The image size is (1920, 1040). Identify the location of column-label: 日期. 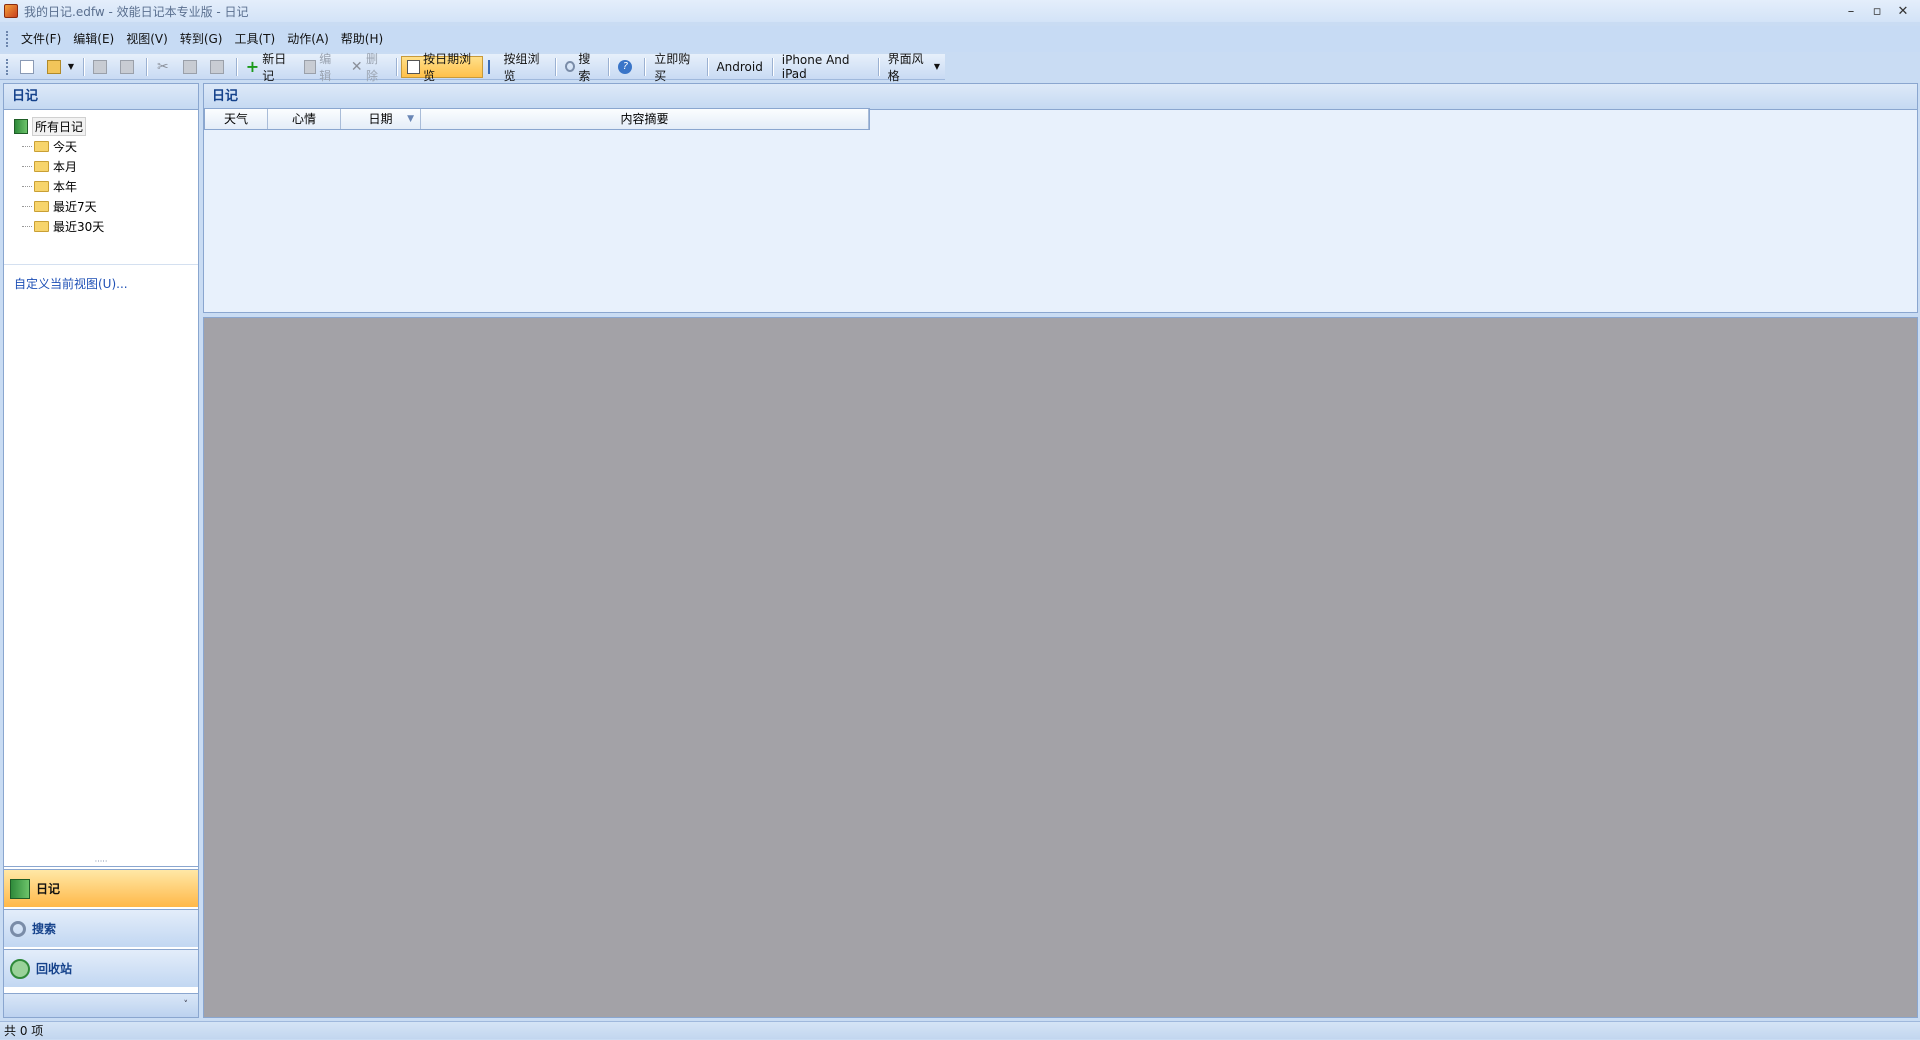
(380, 119).